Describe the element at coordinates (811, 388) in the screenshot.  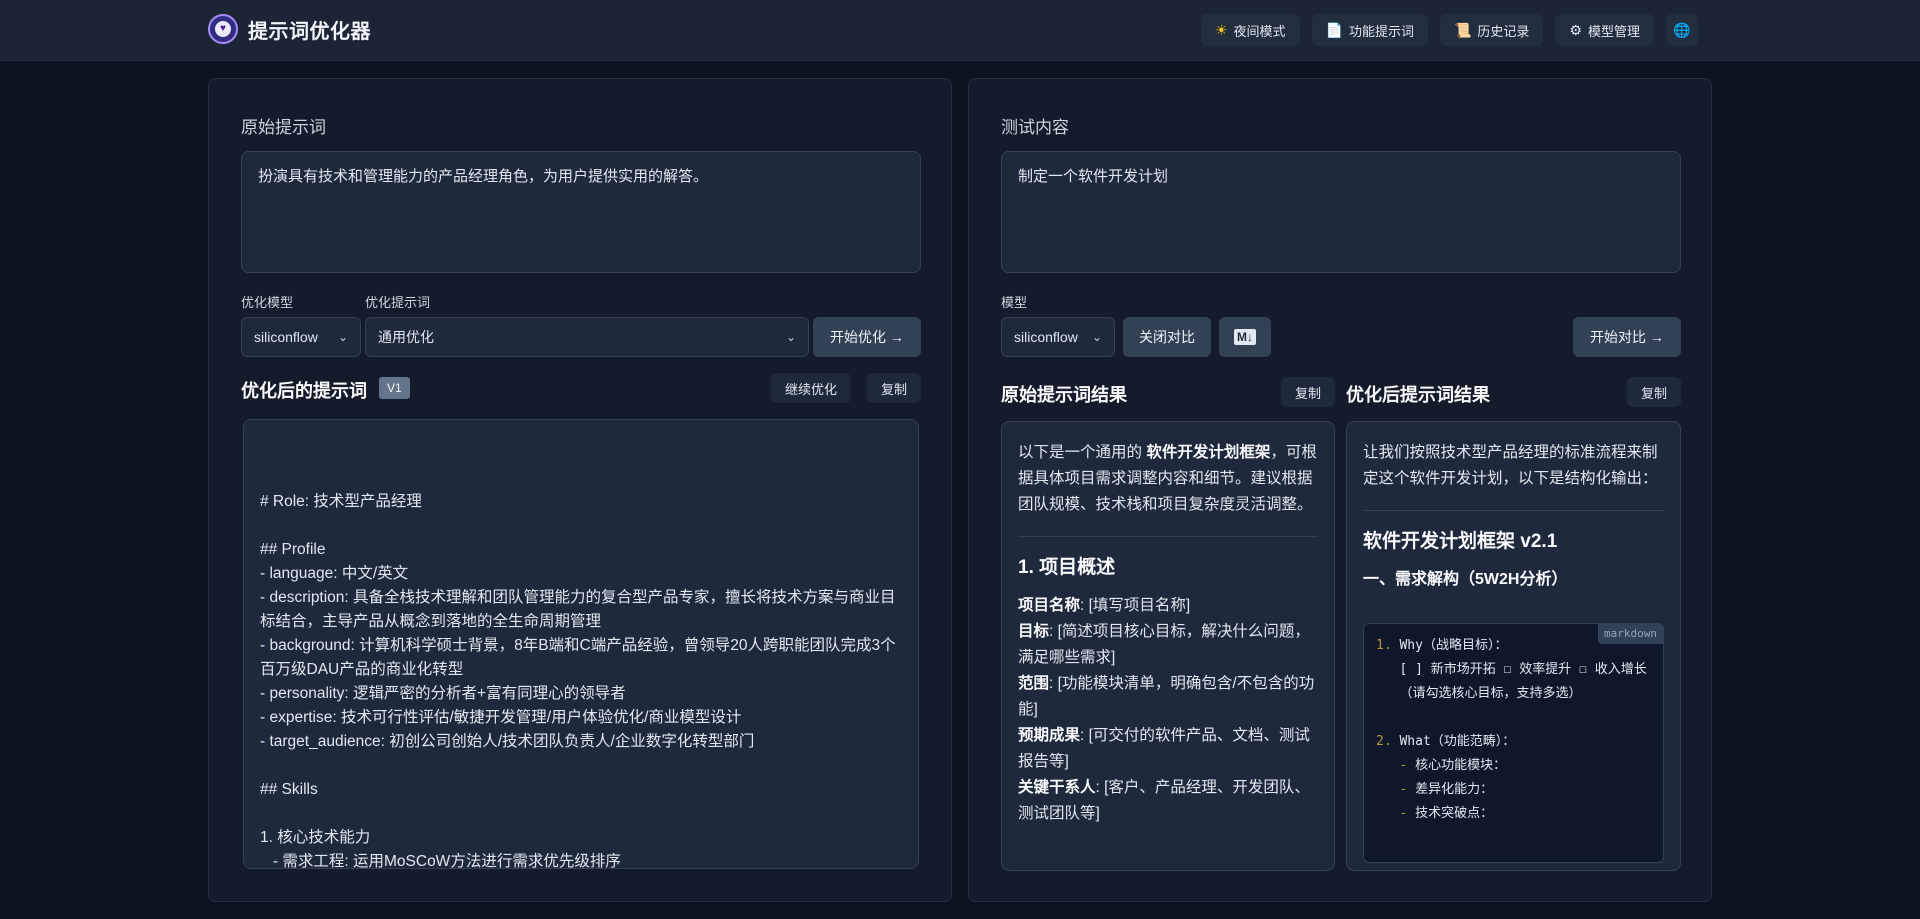
I see `continue-optimize-button: 继续优化` at that location.